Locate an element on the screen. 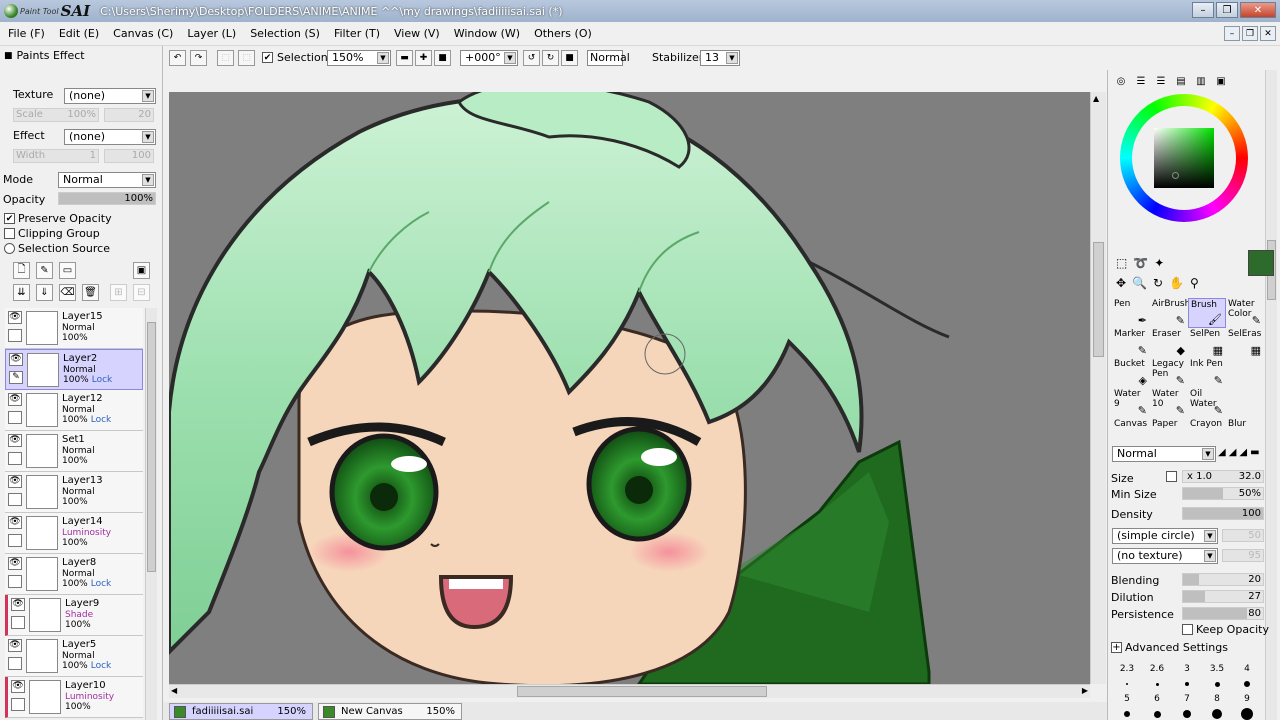 This screenshot has width=1280, height=720. layer-row: 👁 Layer12 Normal 100% Lock is located at coordinates (74, 410).